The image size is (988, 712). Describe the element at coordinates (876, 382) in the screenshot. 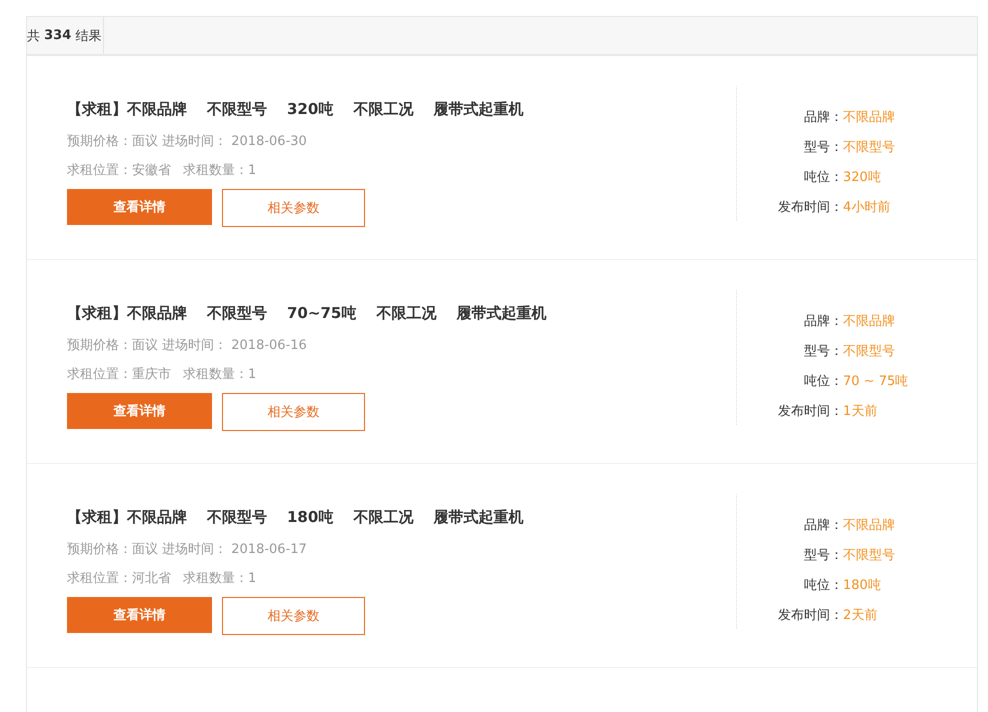

I see `spec-value: 70 ~ 75吨` at that location.